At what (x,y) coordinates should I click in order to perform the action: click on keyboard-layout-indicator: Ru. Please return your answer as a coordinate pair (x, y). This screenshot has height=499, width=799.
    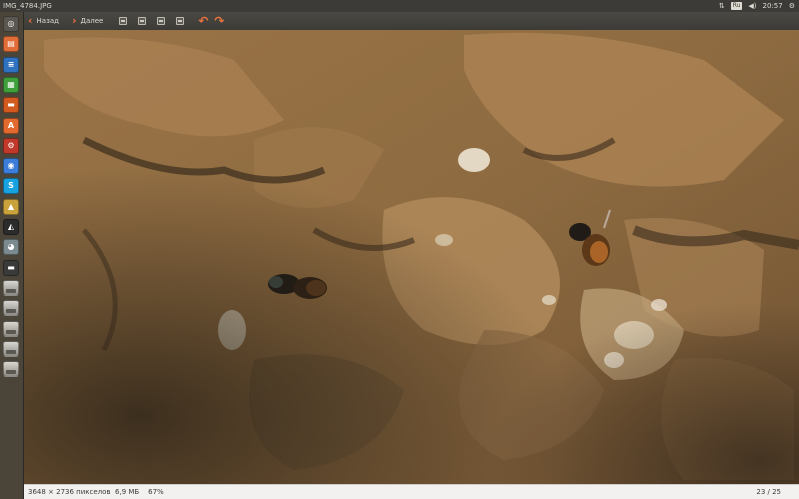
    Looking at the image, I should click on (736, 6).